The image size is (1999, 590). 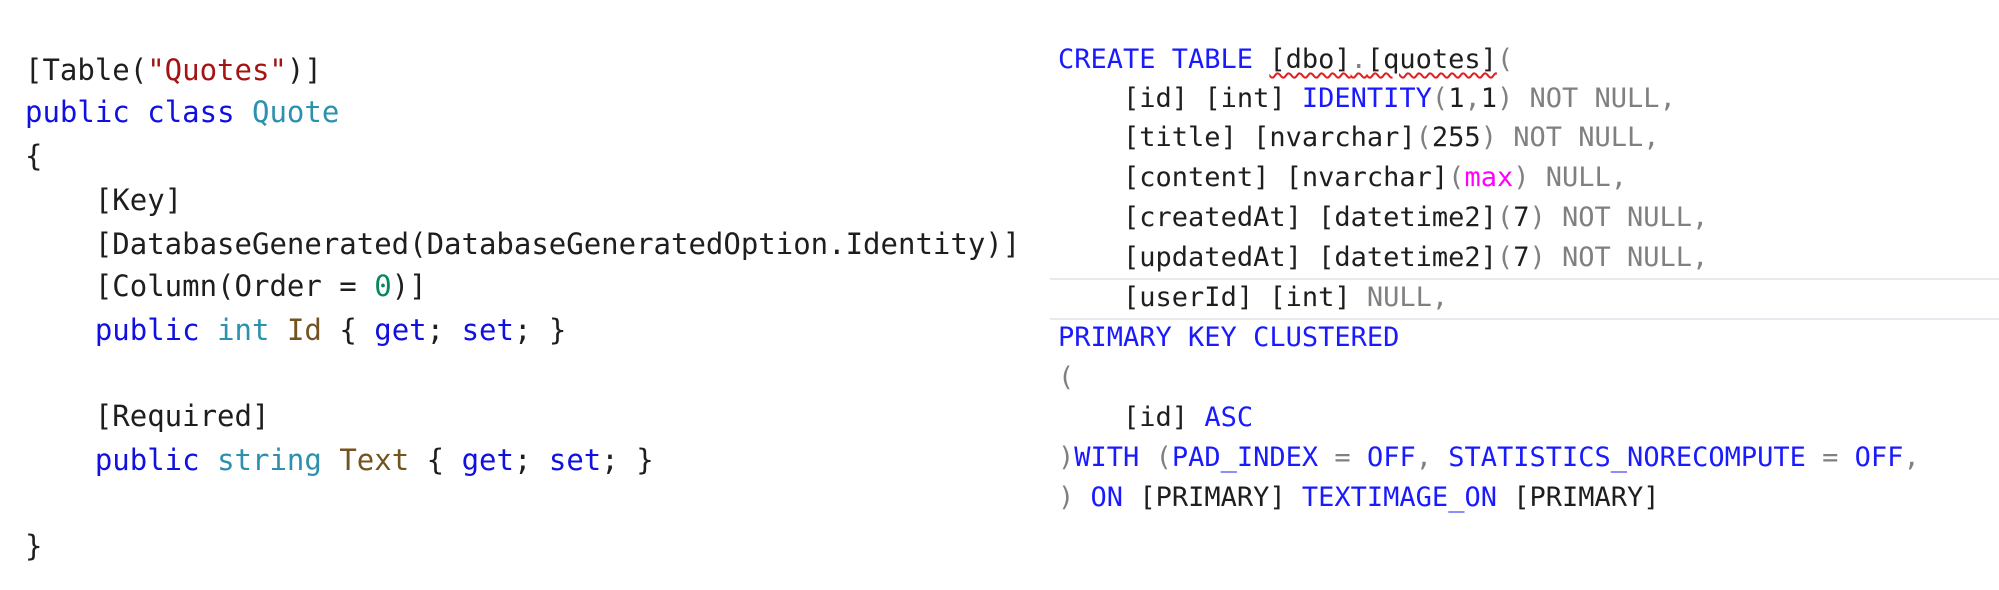 What do you see at coordinates (1156, 59) in the screenshot?
I see `create-table-keyword: CREATE TABLE` at bounding box center [1156, 59].